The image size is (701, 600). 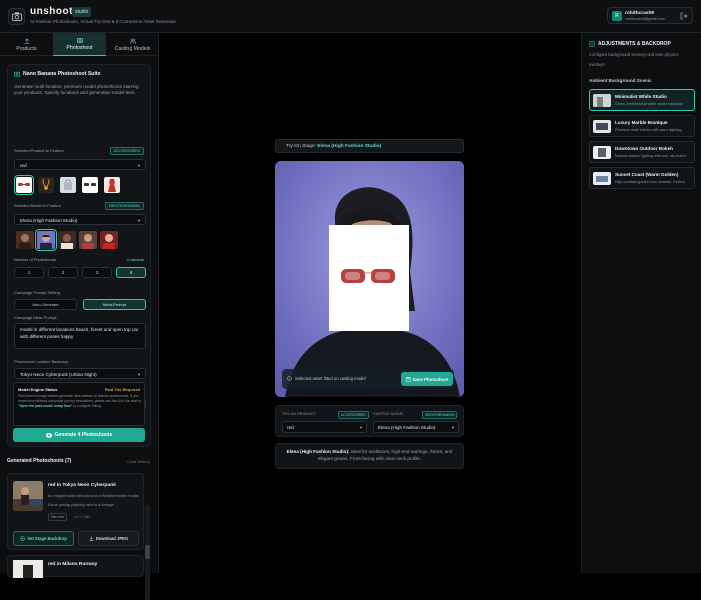 I want to click on camera-logo-icon, so click(x=16, y=16).